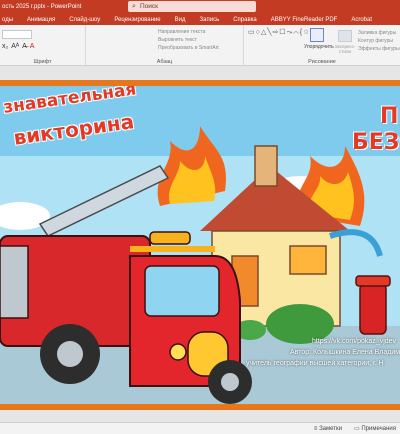 This screenshot has width=400, height=434. I want to click on credits-author: Автор: Колышкина Елена Владим, so click(345, 352).